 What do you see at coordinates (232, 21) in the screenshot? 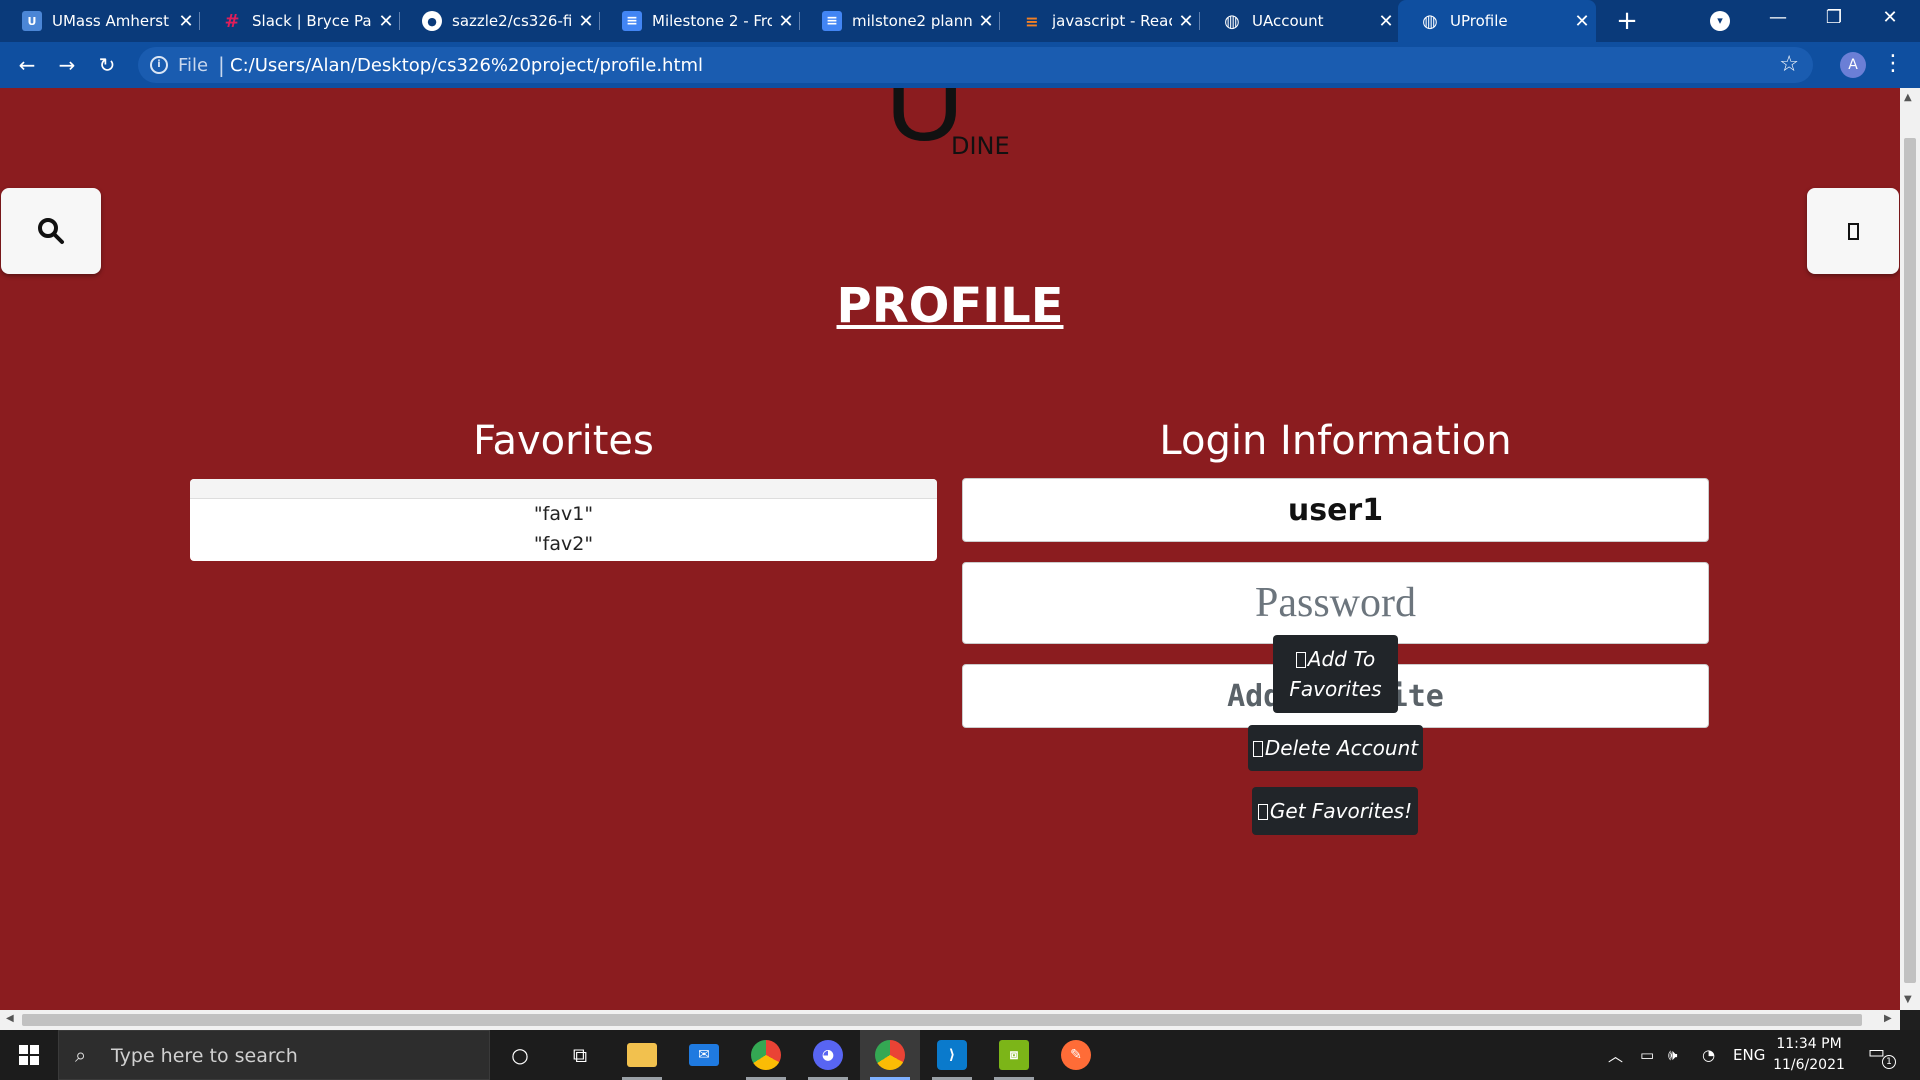
I see `slack-icon: #` at bounding box center [232, 21].